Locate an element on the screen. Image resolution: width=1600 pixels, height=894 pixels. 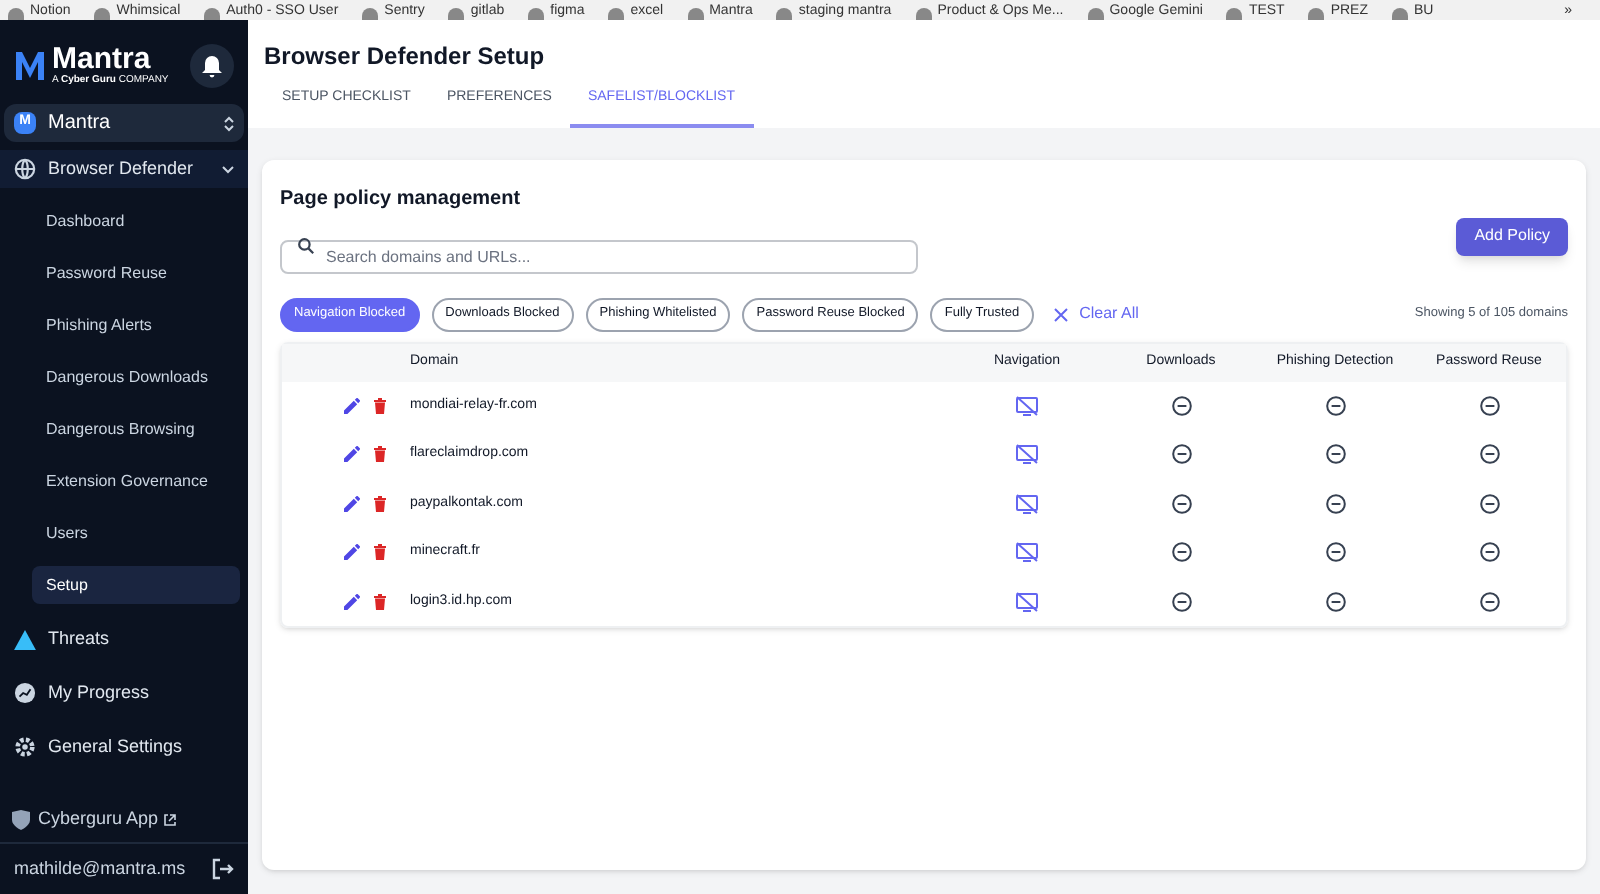
logout-button is located at coordinates (223, 869).